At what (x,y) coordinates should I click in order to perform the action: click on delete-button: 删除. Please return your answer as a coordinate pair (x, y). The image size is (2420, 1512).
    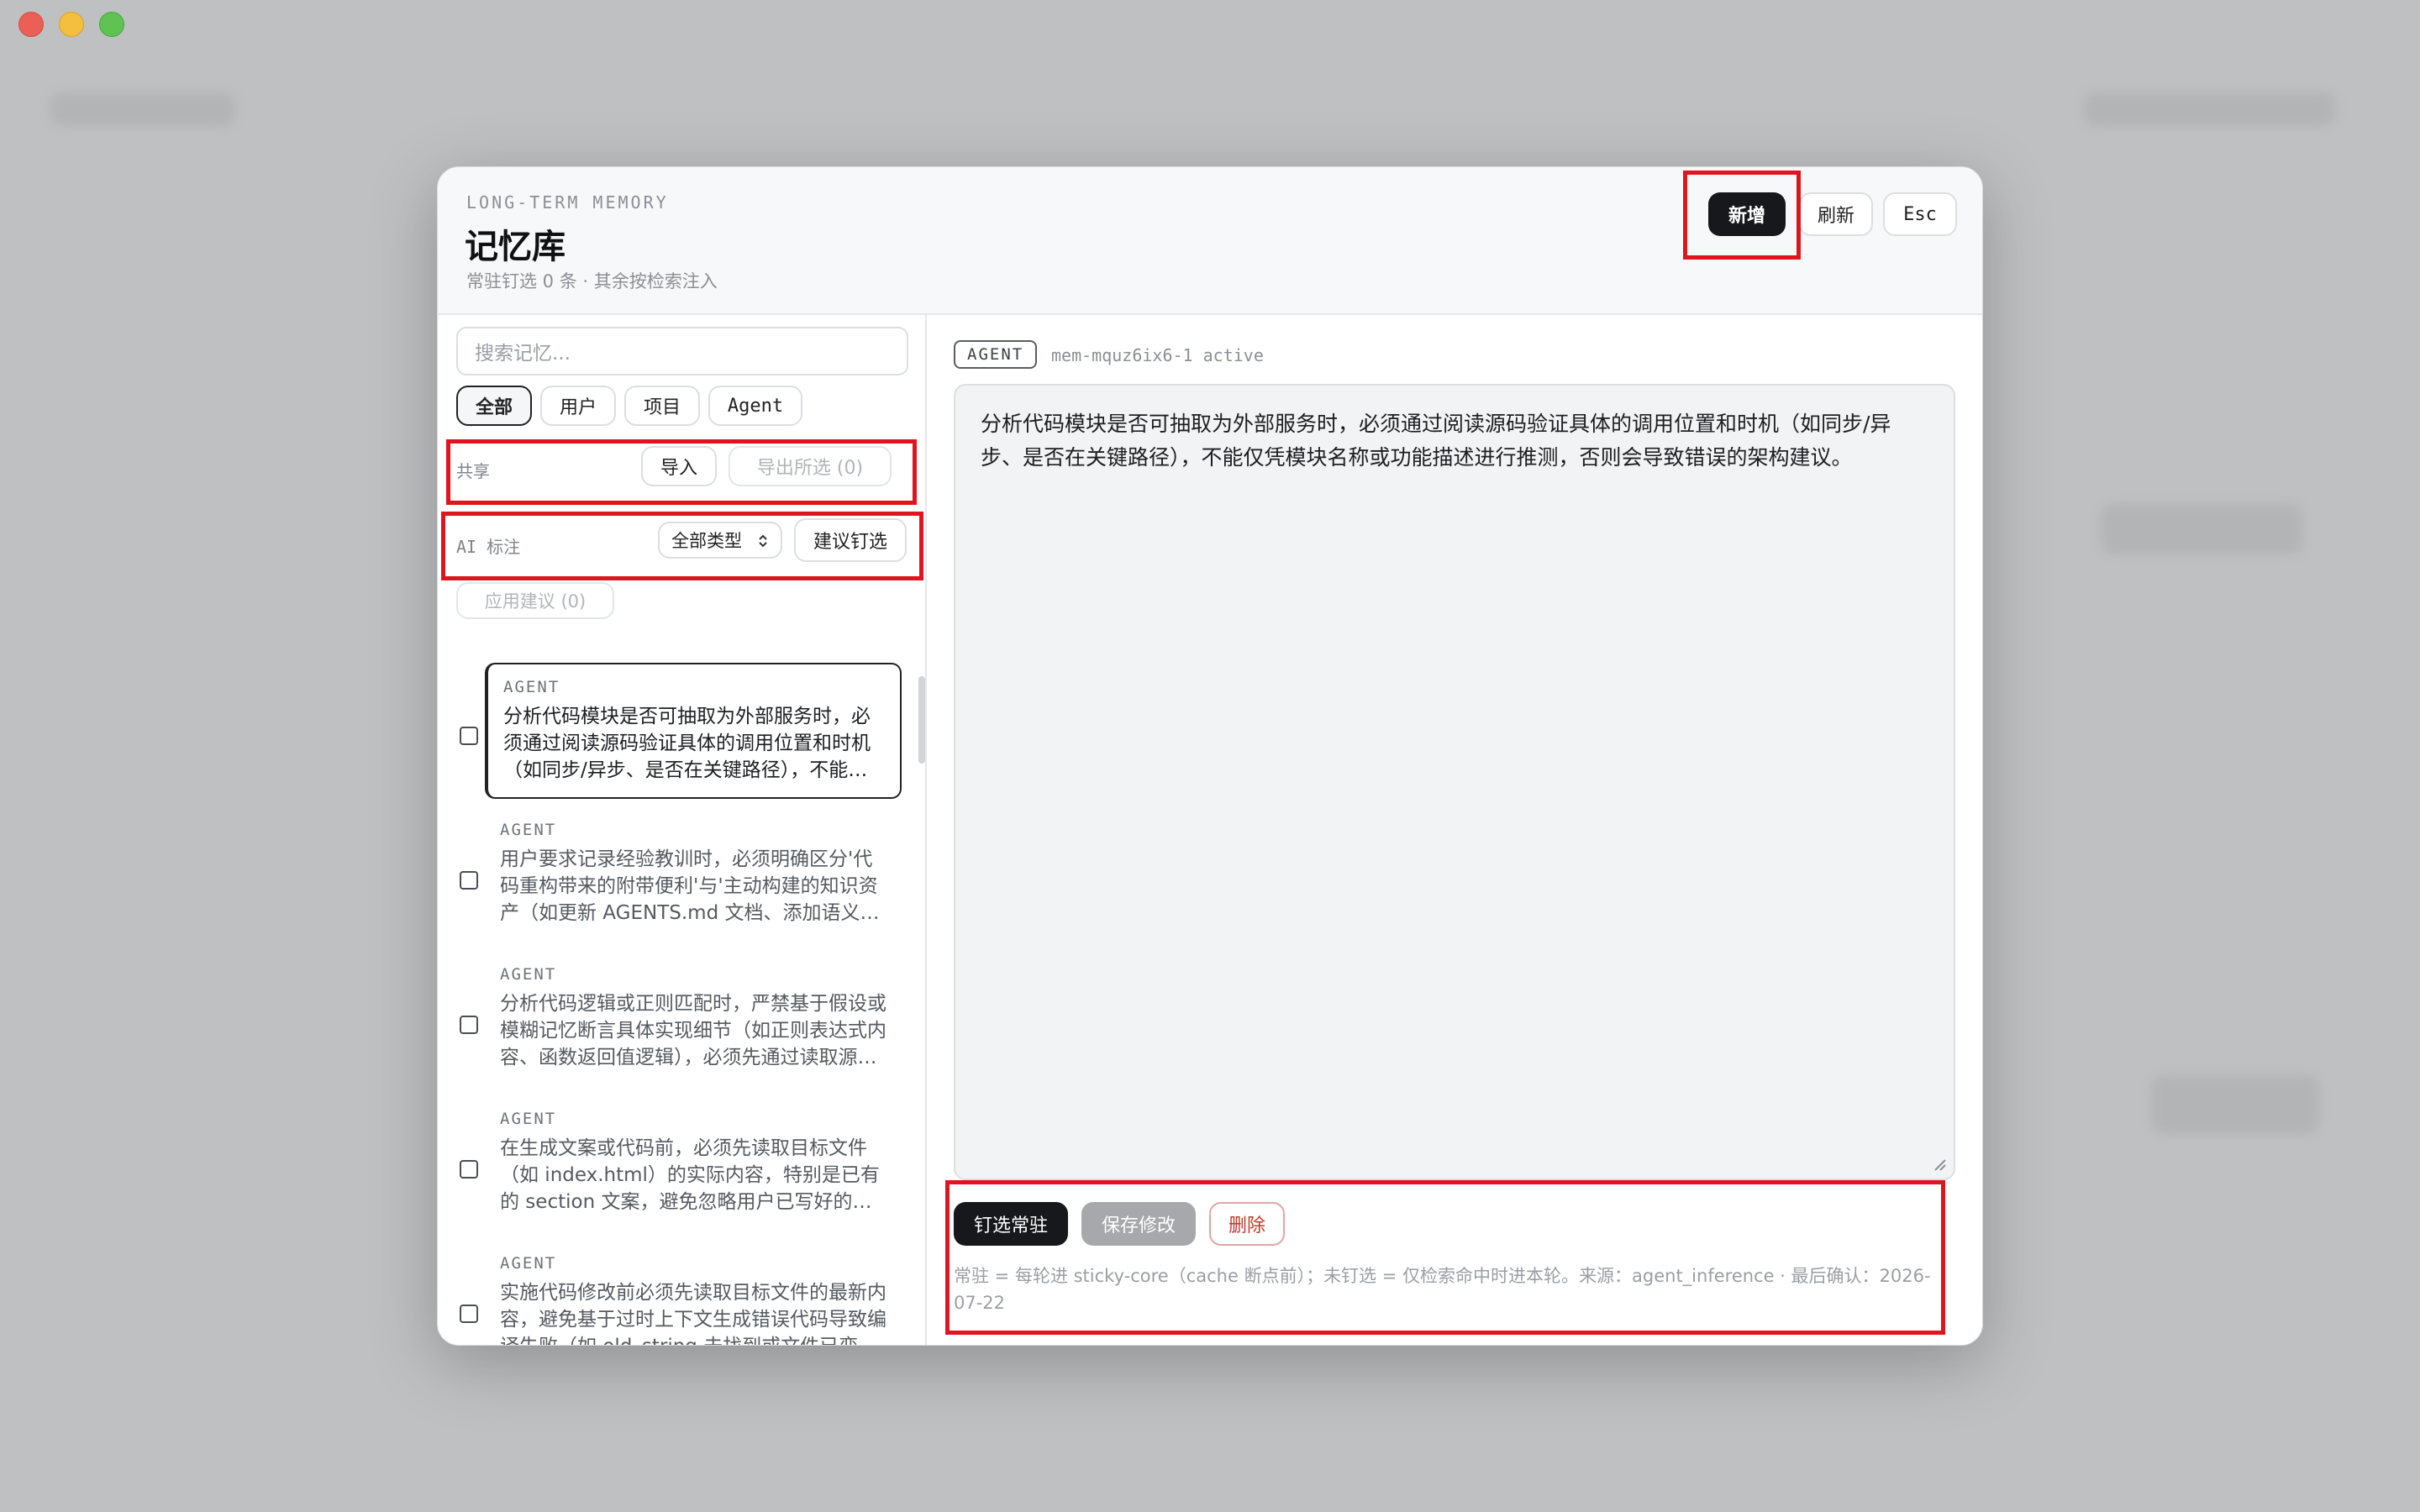
    Looking at the image, I should click on (1247, 1224).